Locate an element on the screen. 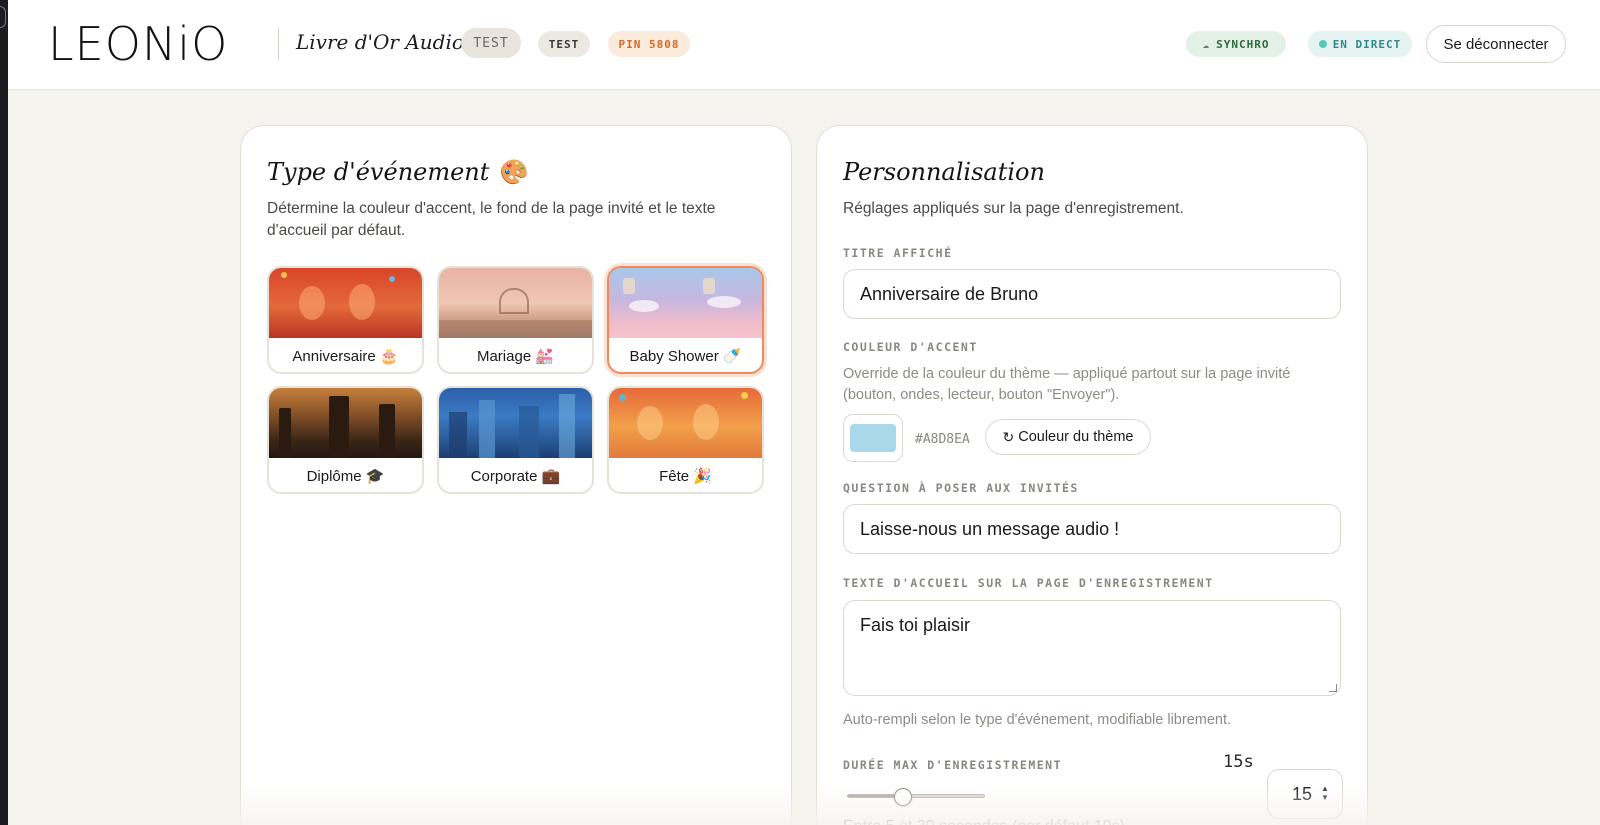  sync-badge-label: SYNCHRO is located at coordinates (1243, 44).